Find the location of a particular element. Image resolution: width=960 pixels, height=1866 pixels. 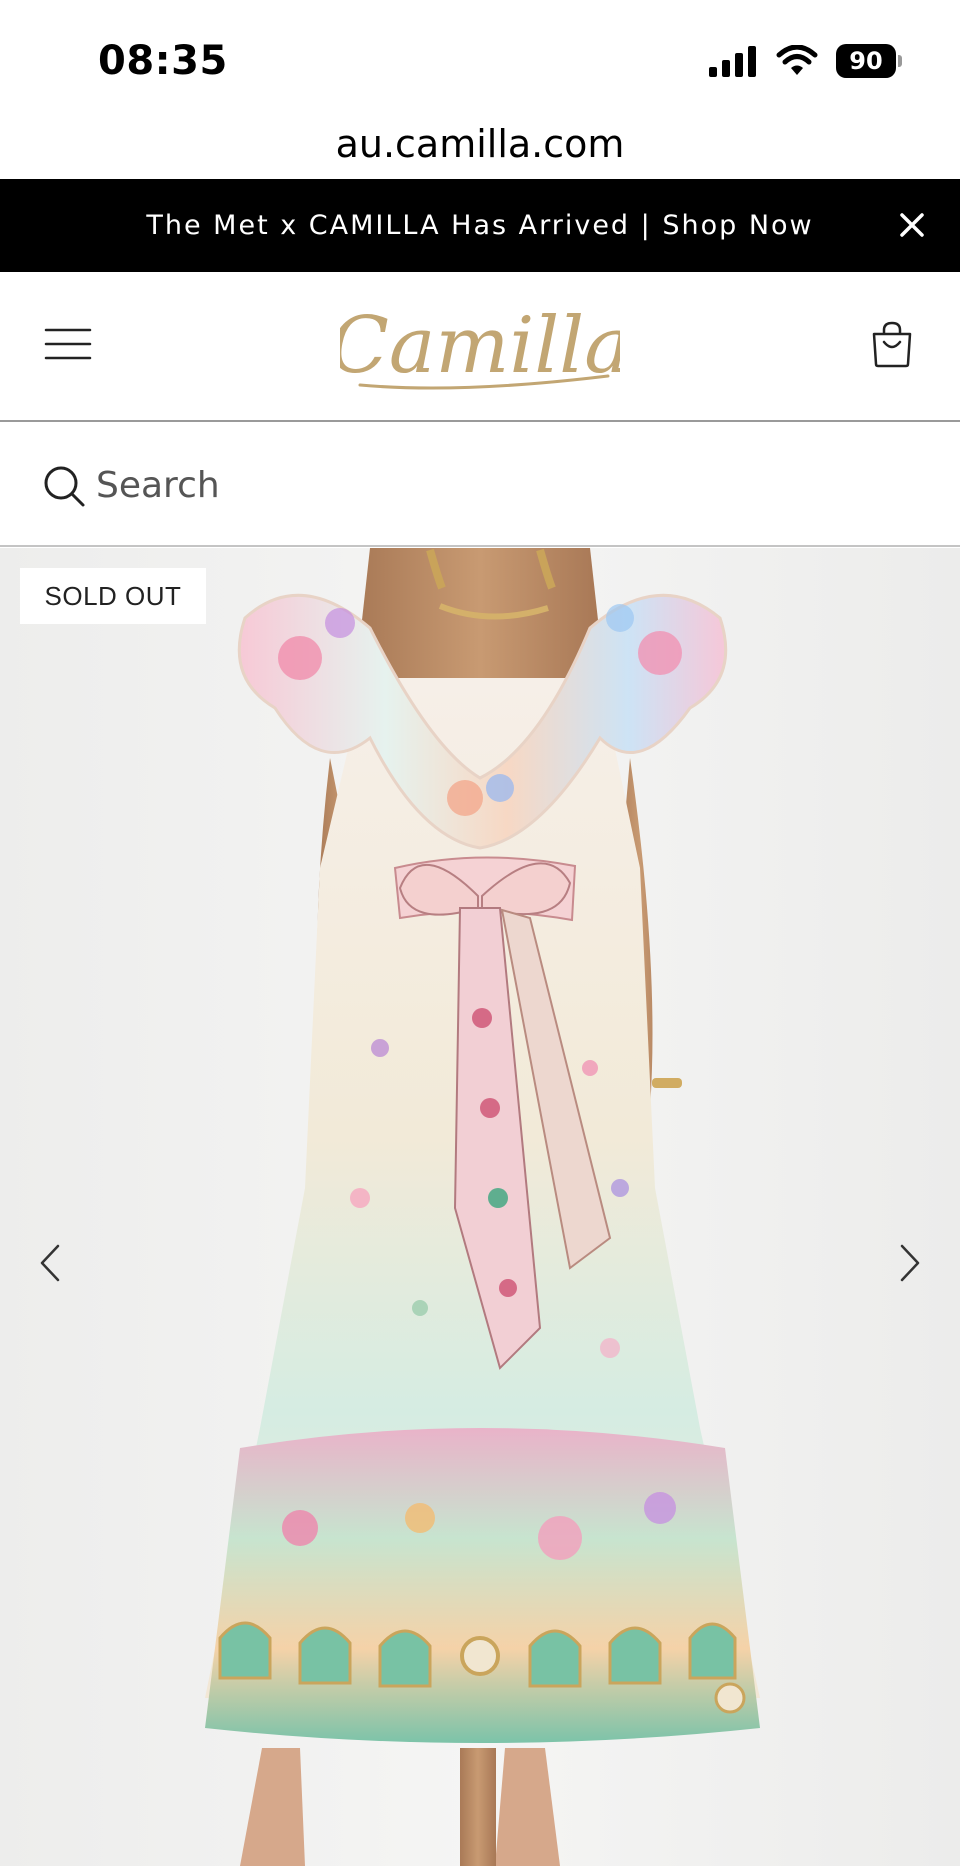

wifi-icon is located at coordinates (797, 60).